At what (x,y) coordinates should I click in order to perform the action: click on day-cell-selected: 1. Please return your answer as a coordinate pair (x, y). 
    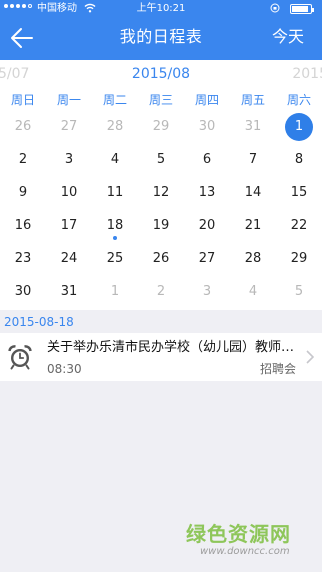
    Looking at the image, I should click on (299, 126).